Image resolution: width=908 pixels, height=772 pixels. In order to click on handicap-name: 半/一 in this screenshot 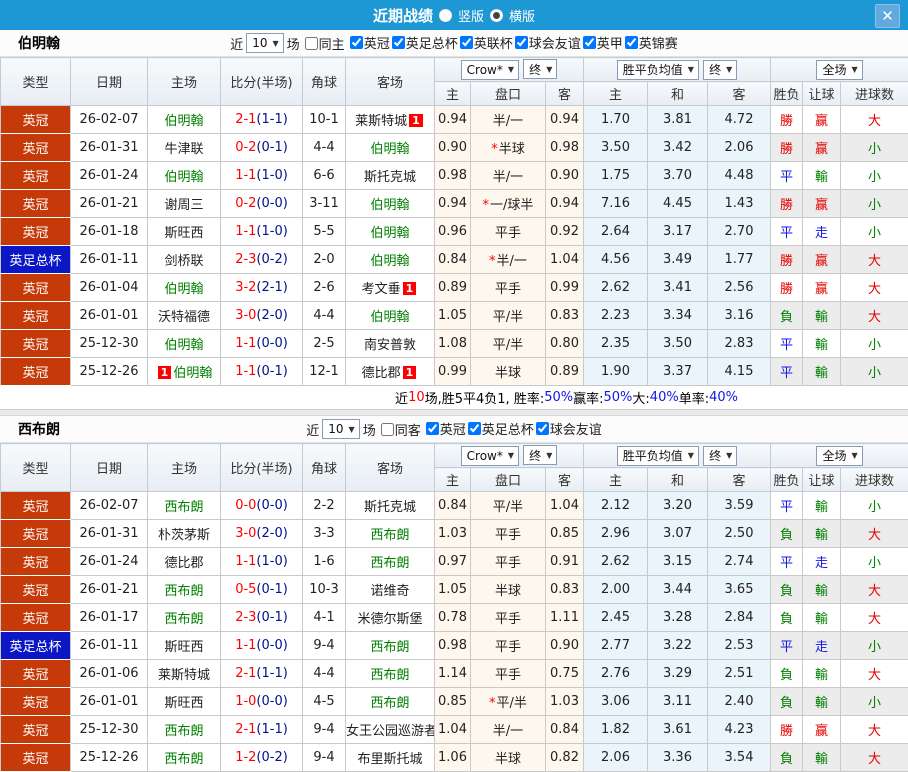, I will do `click(512, 261)`.